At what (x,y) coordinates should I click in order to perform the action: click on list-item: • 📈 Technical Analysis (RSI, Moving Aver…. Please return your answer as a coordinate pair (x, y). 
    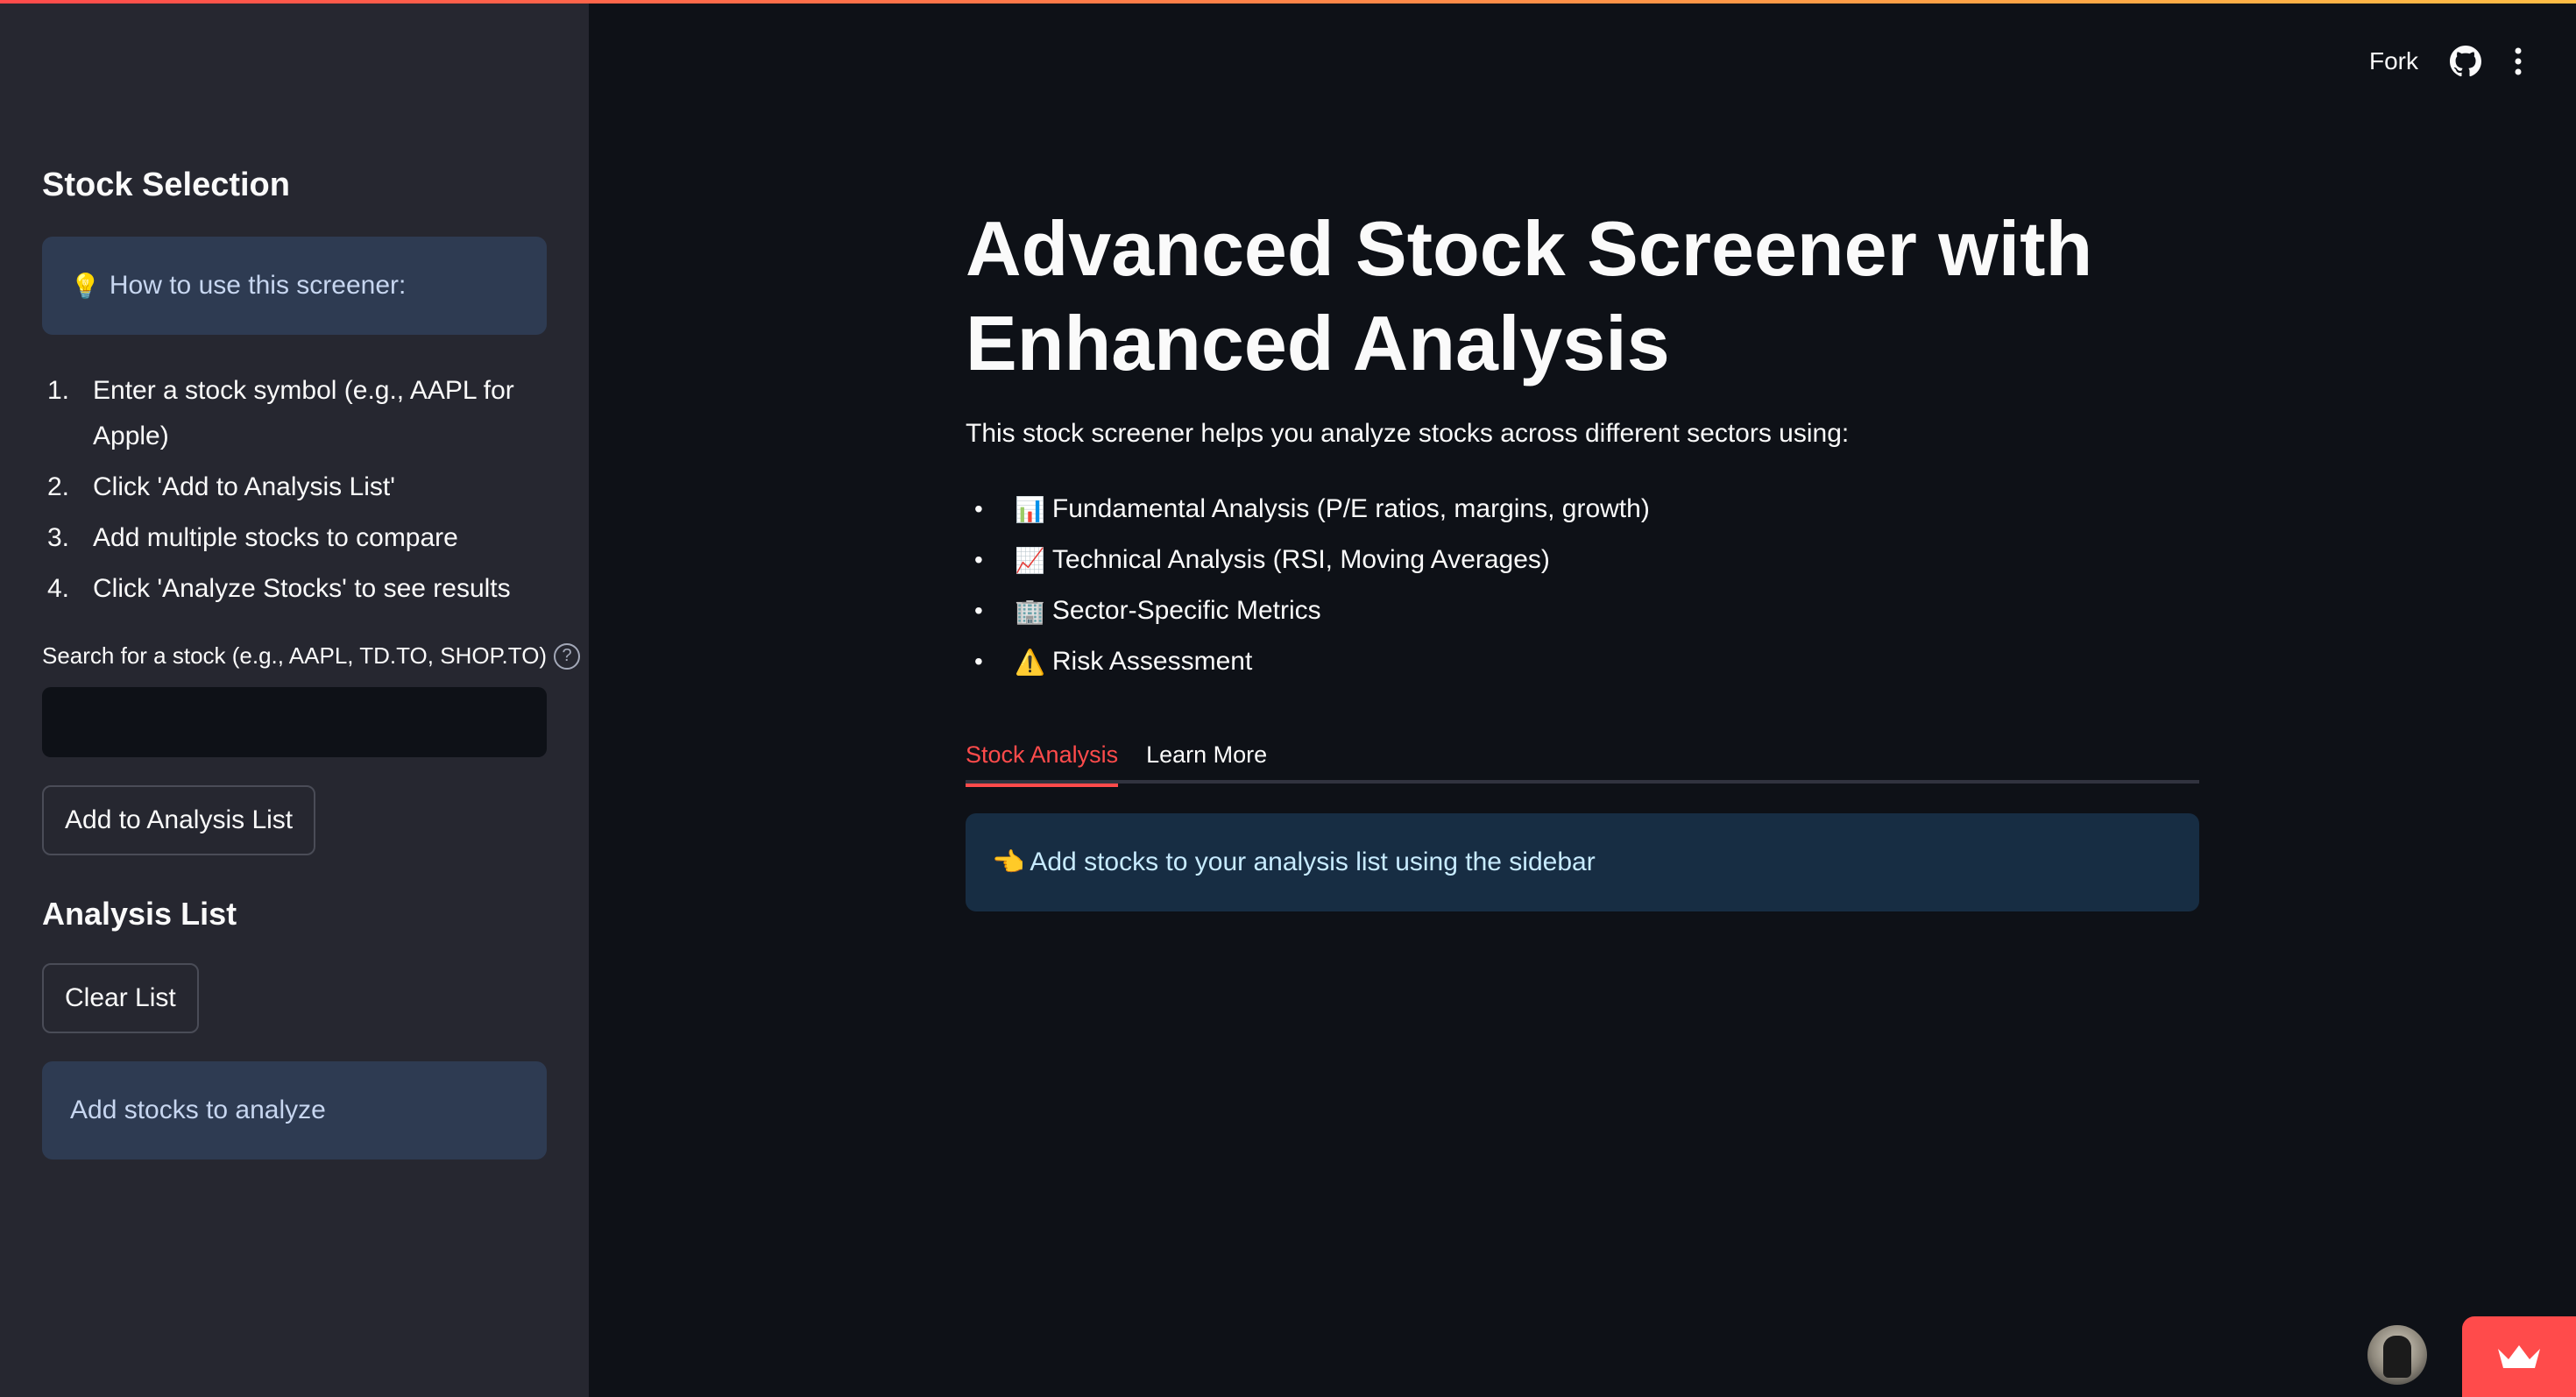
    Looking at the image, I should click on (1262, 560).